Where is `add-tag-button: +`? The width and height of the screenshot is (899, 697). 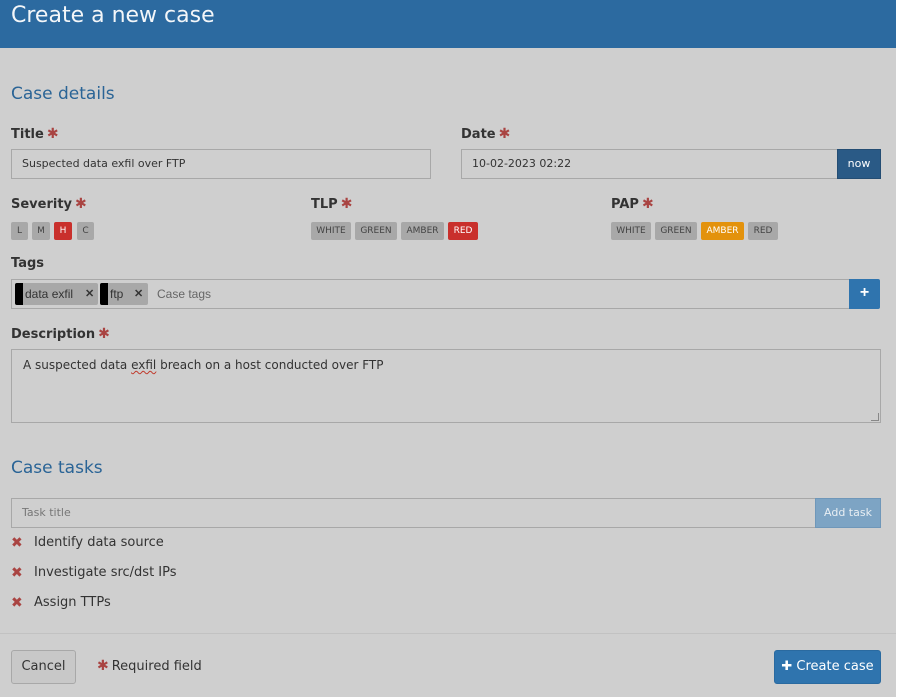 add-tag-button: + is located at coordinates (864, 294).